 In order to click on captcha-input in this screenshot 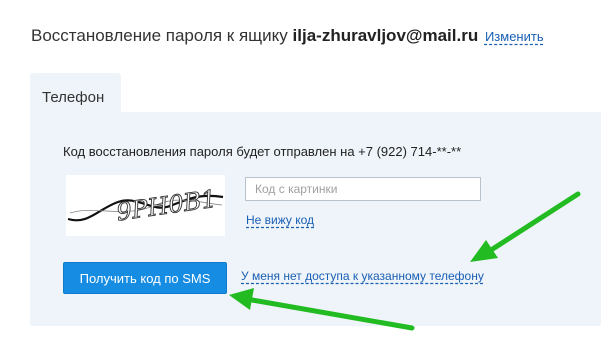, I will do `click(363, 189)`.